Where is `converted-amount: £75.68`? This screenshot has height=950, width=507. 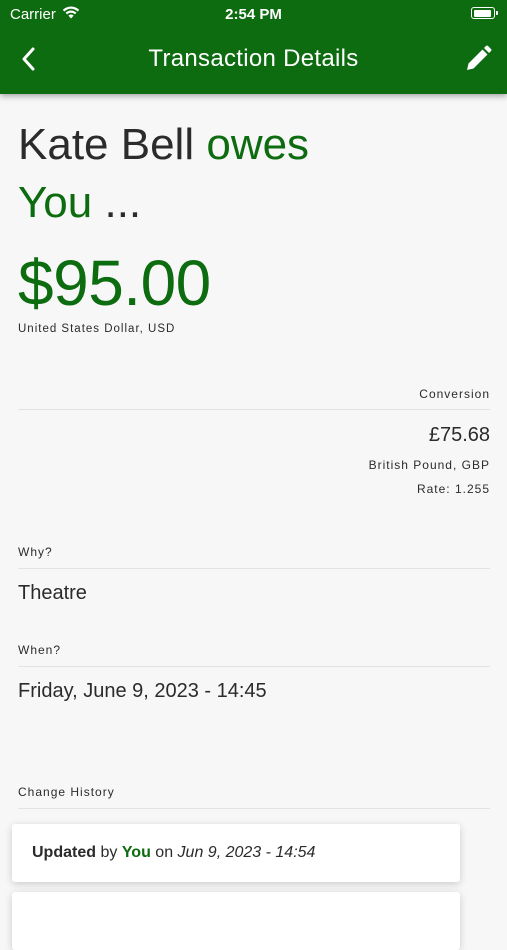 converted-amount: £75.68 is located at coordinates (459, 435).